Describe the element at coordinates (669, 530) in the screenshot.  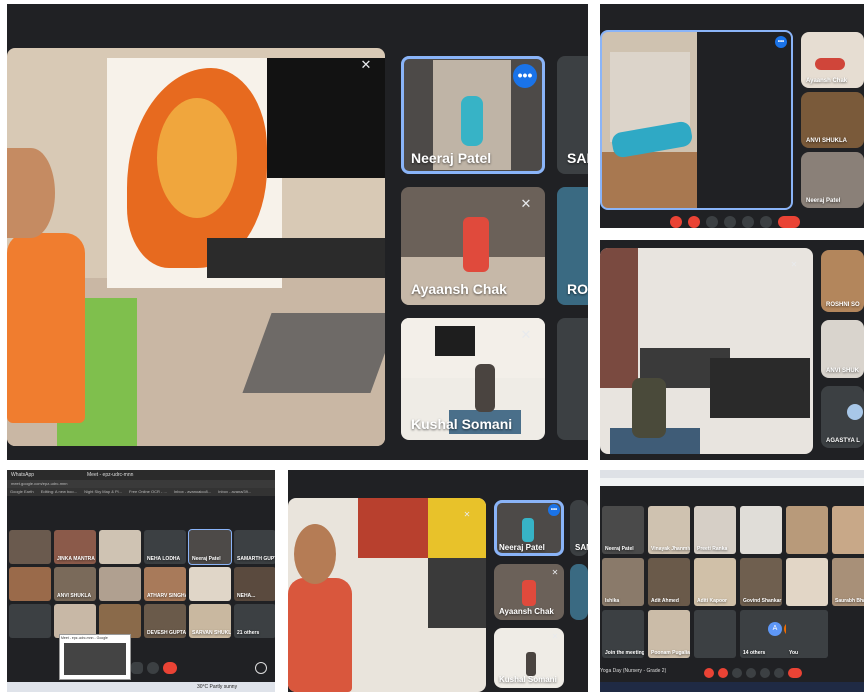
I see `participant-tile: Vinayak Jhanmiwal` at that location.